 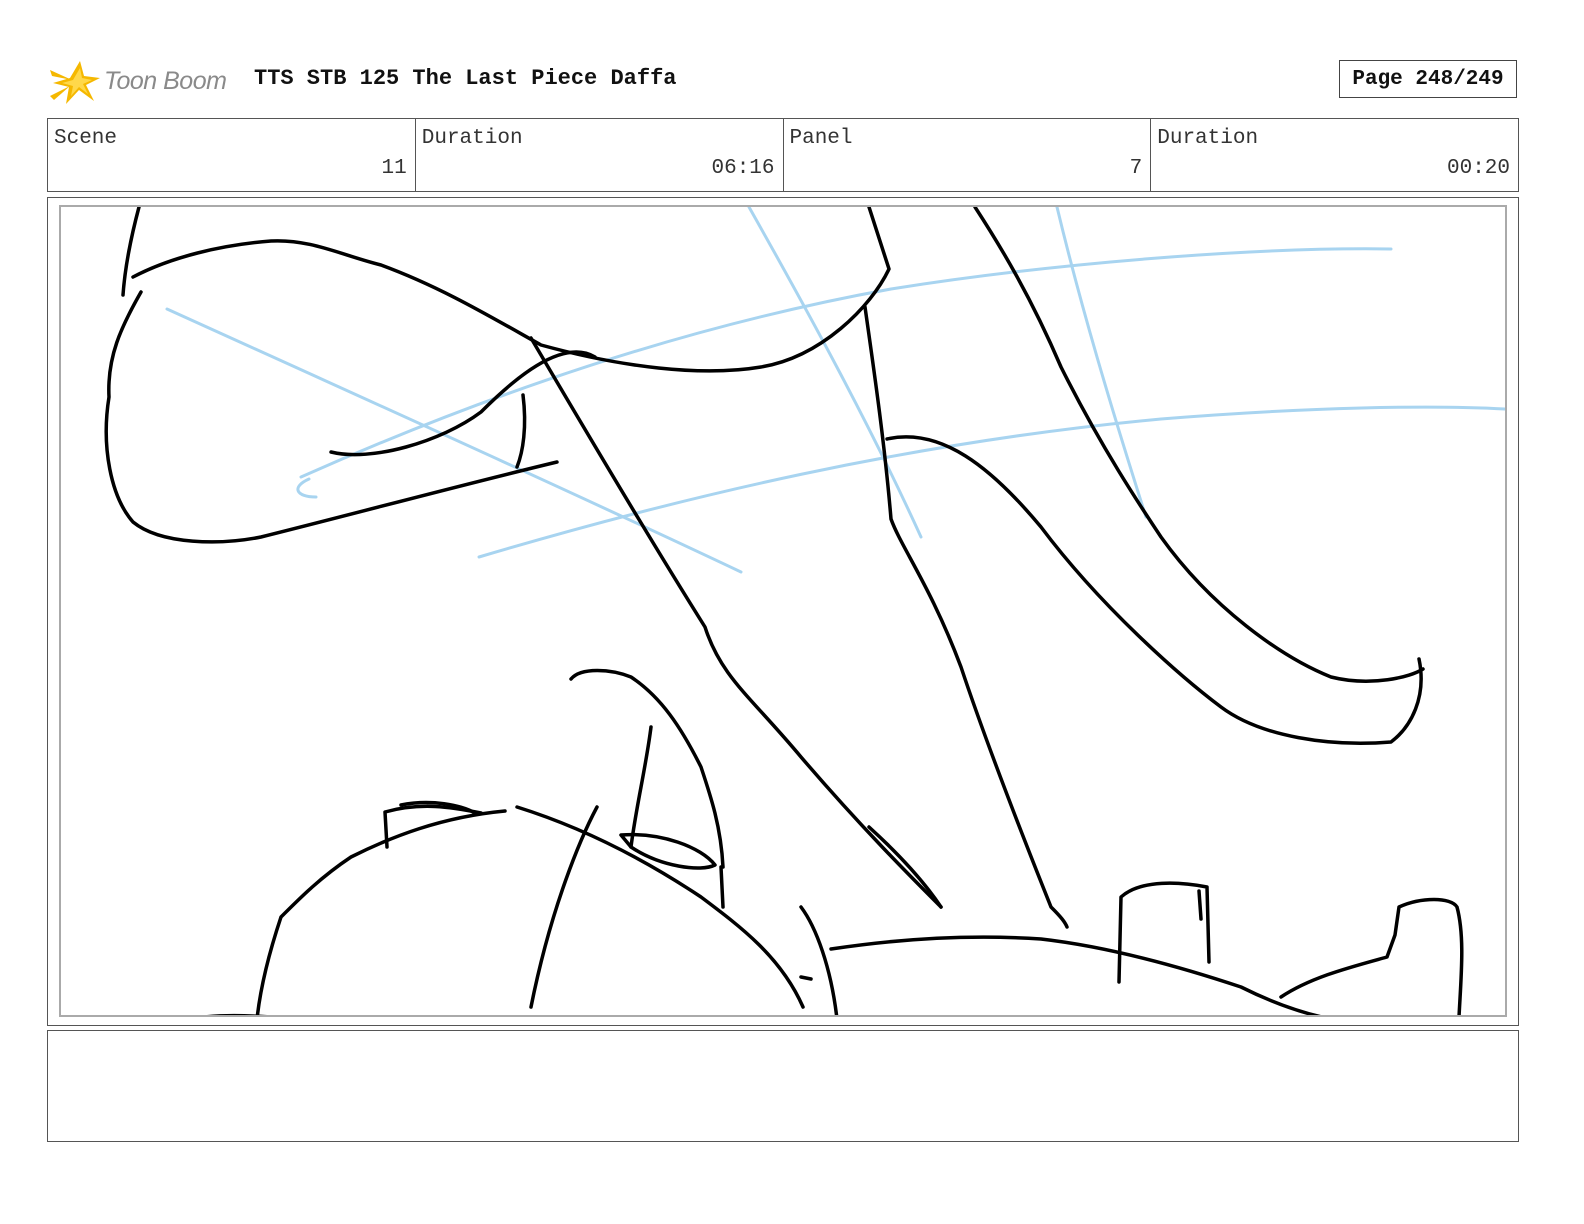 What do you see at coordinates (86, 138) in the screenshot?
I see `scene-label: Scene` at bounding box center [86, 138].